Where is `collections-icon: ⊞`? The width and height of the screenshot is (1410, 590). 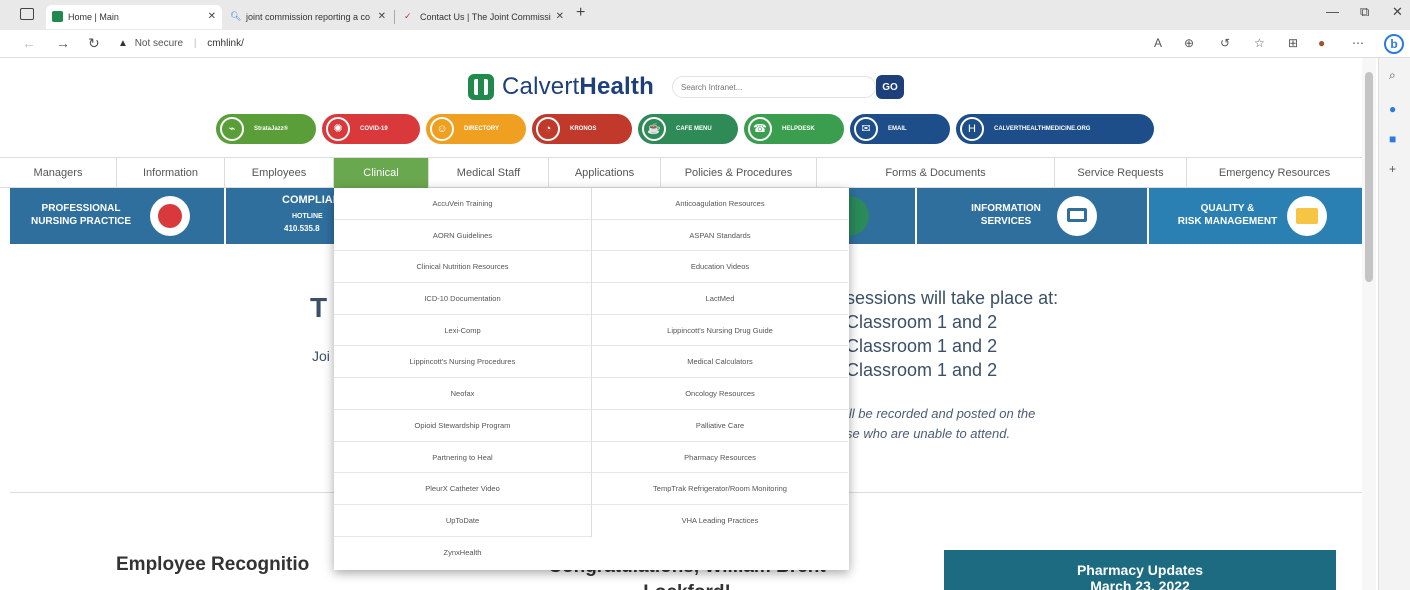 collections-icon: ⊞ is located at coordinates (1293, 43).